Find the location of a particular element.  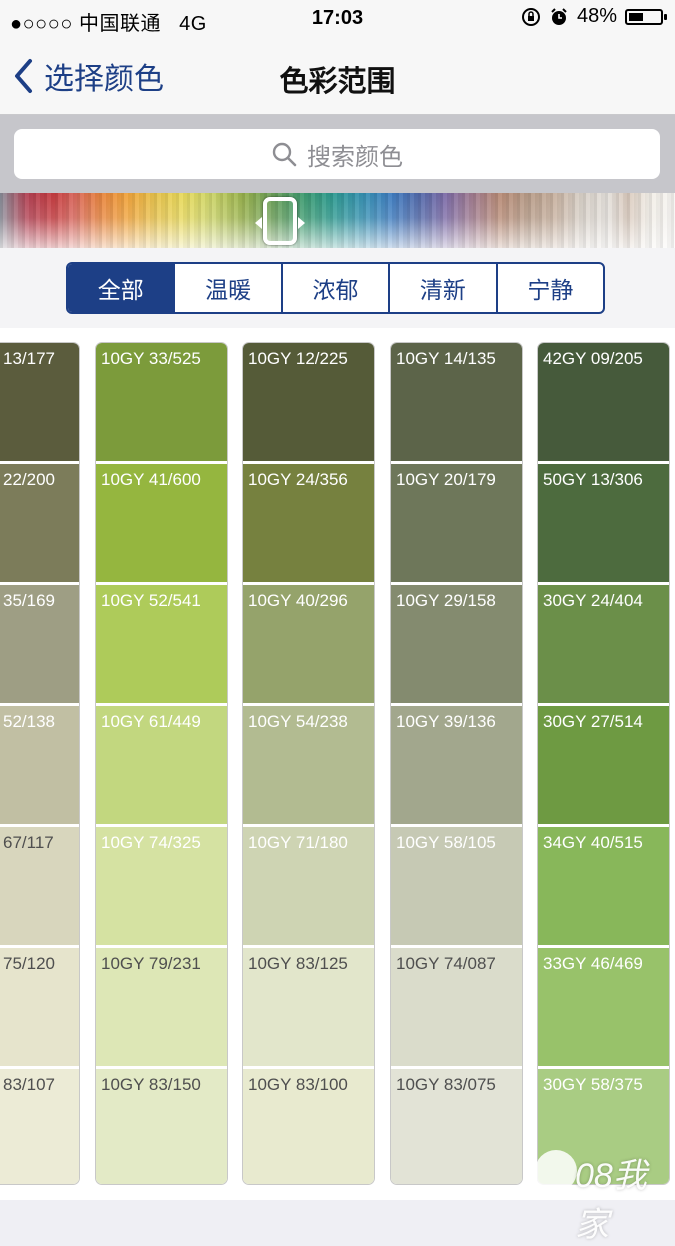

color-swatch: 10GY 83/125 is located at coordinates (308, 1008).